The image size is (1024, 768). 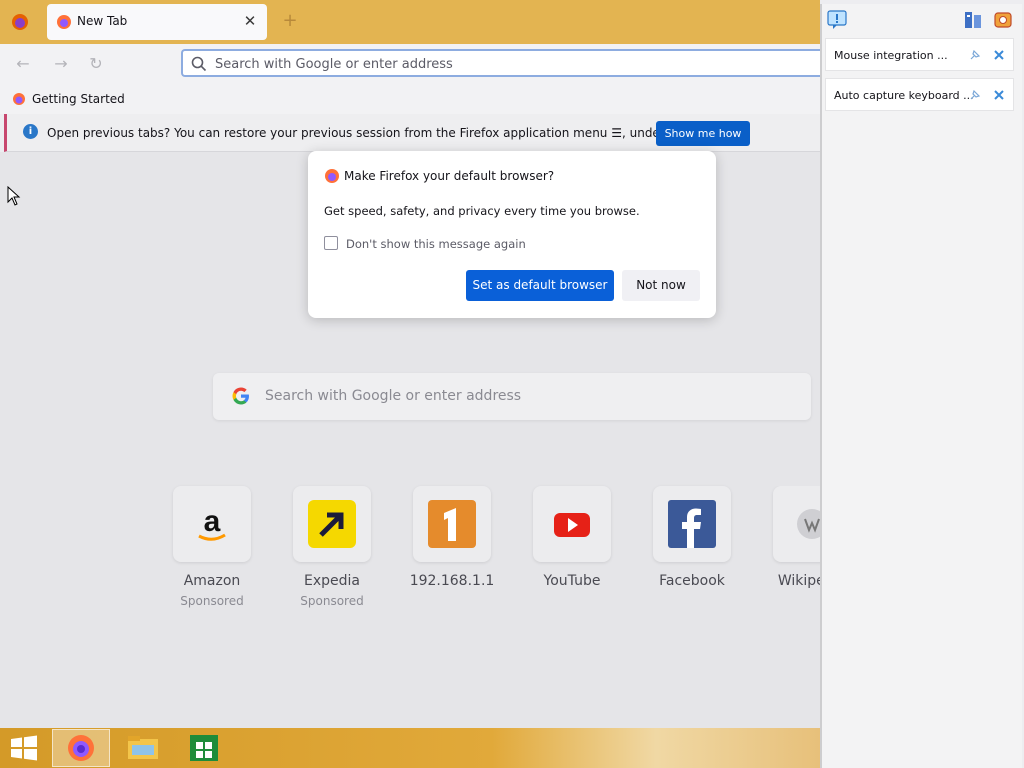 I want to click on show-me-how-button: Show me how, so click(x=703, y=133).